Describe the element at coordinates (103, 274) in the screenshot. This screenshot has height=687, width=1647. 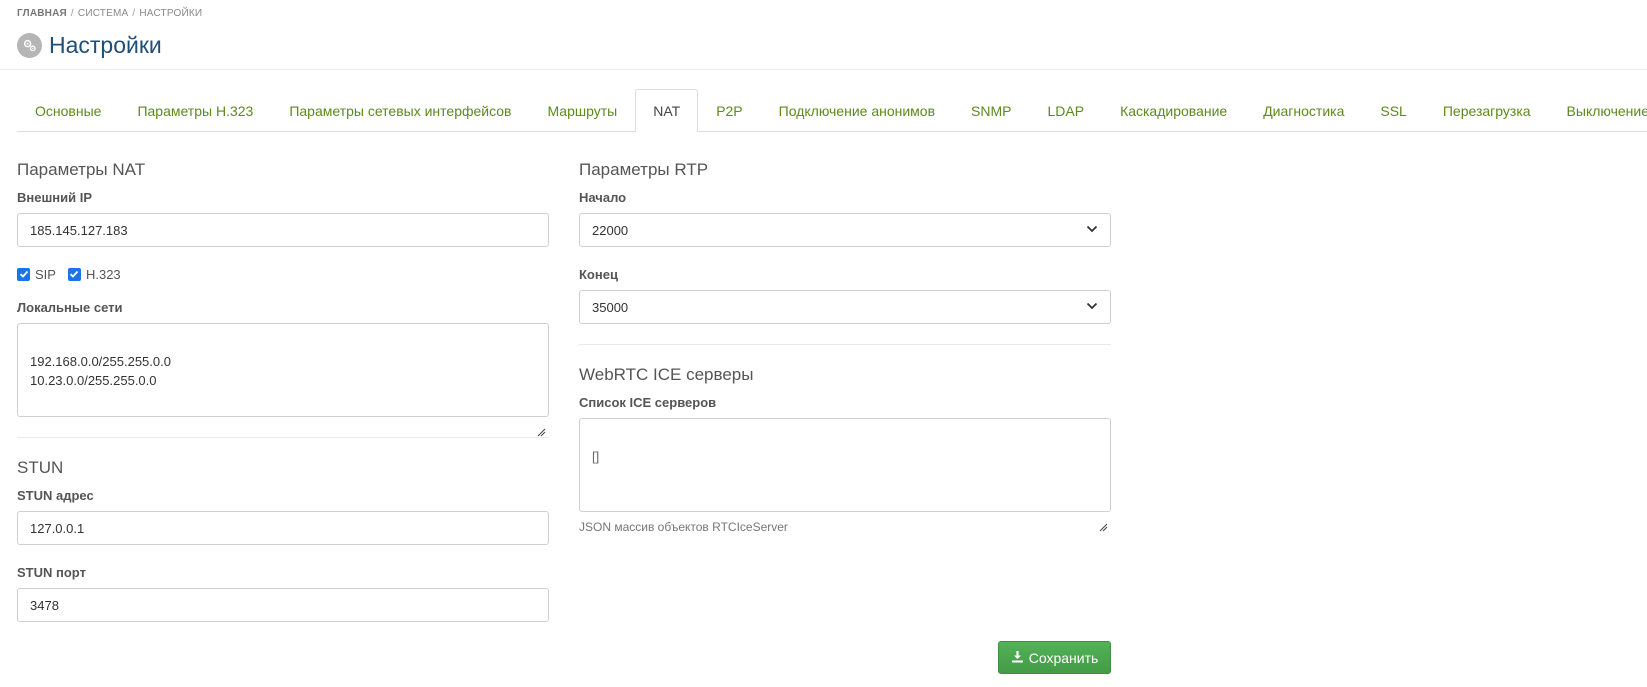
I see `h323-label: H.323` at that location.